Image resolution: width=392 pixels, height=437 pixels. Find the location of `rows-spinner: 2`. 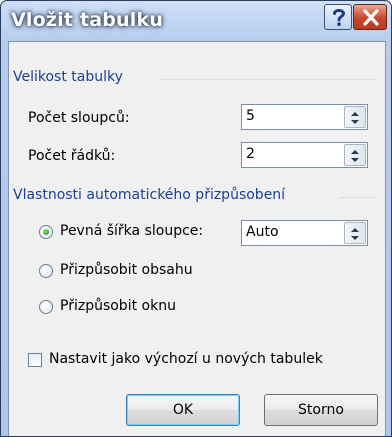

rows-spinner: 2 is located at coordinates (304, 155).